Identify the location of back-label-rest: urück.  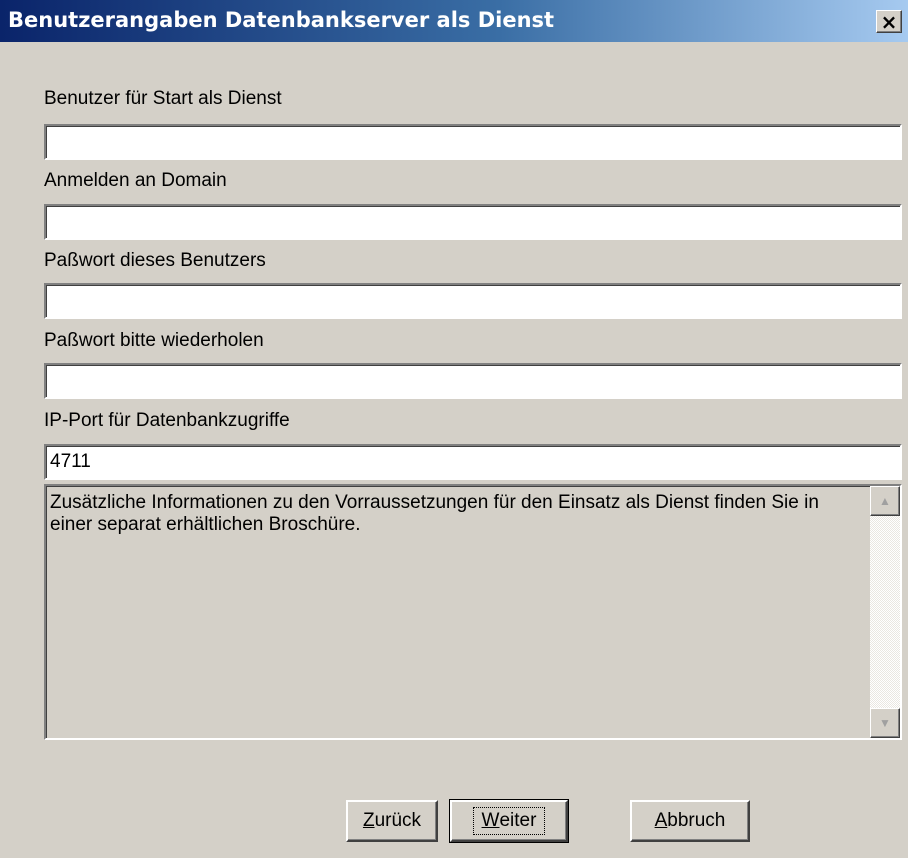
(398, 820).